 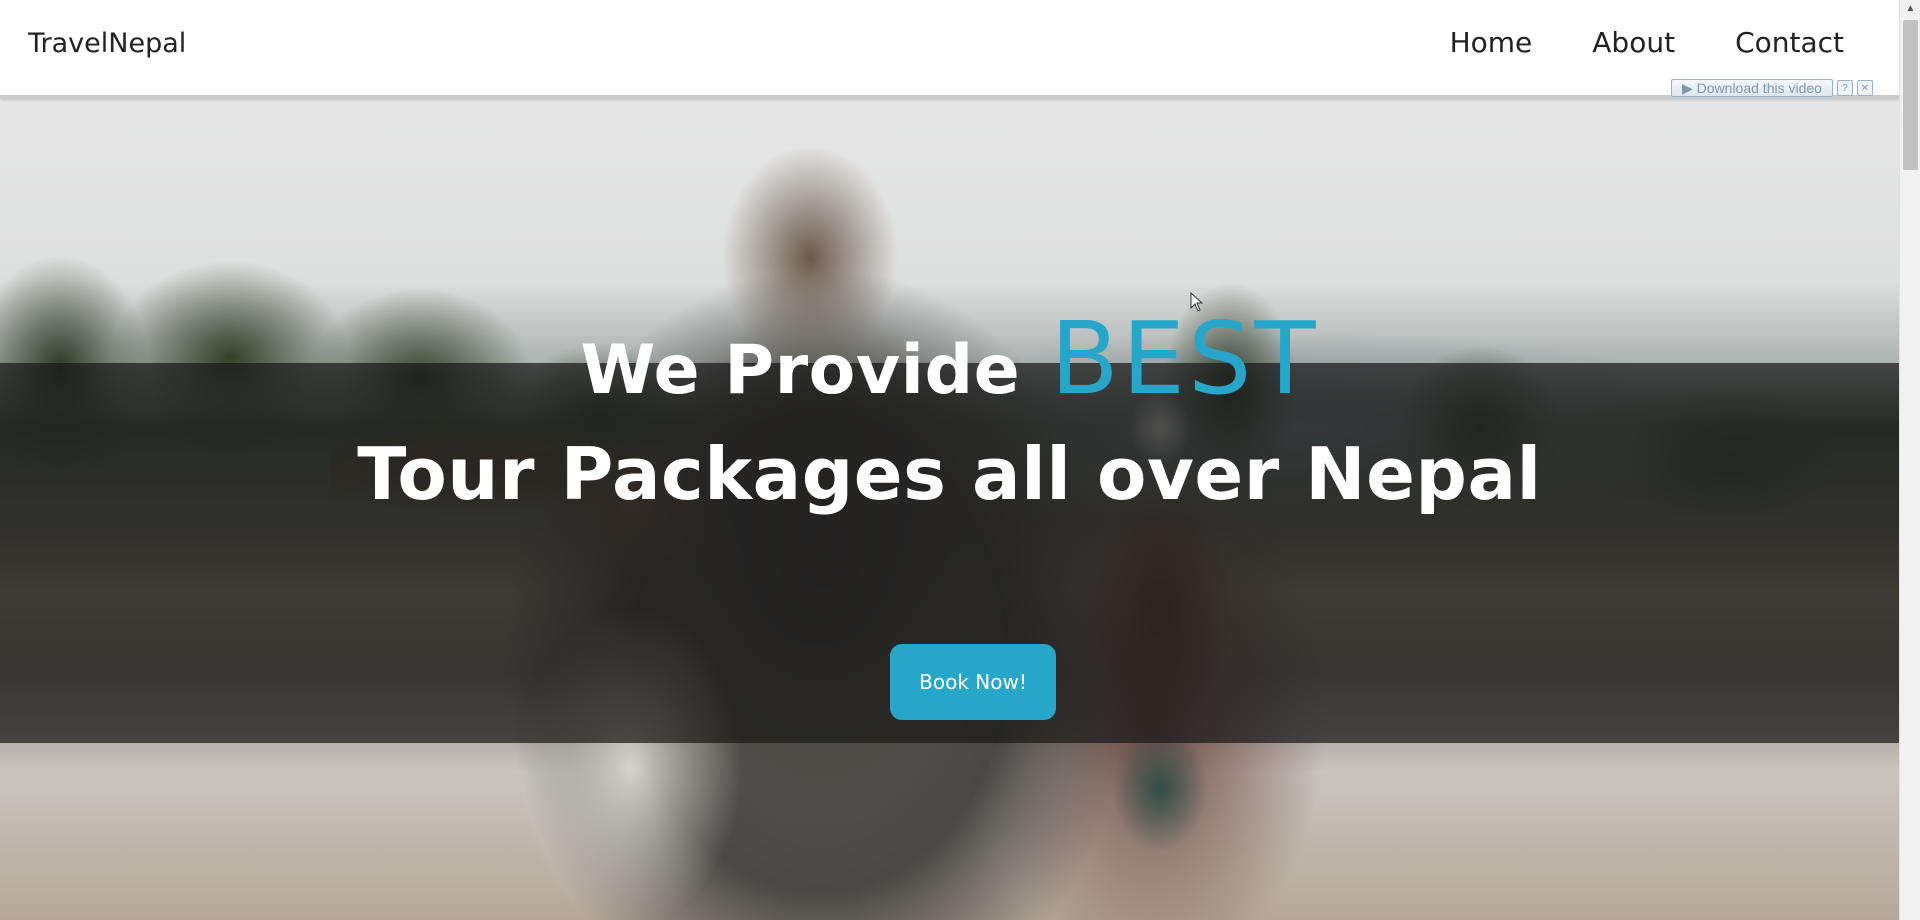 I want to click on headline-line-2: Tour Packages all over Nepal, so click(x=949, y=474).